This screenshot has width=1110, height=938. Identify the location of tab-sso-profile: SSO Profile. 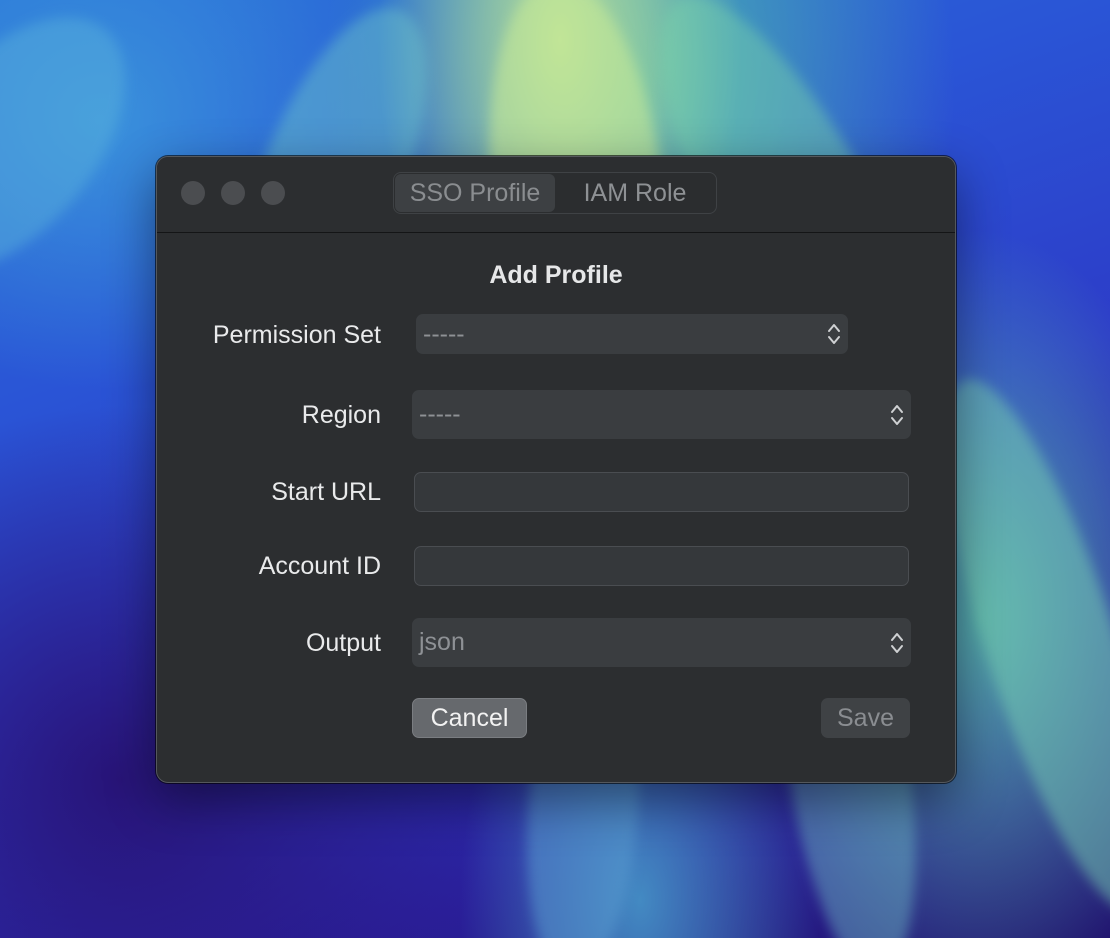
(475, 193).